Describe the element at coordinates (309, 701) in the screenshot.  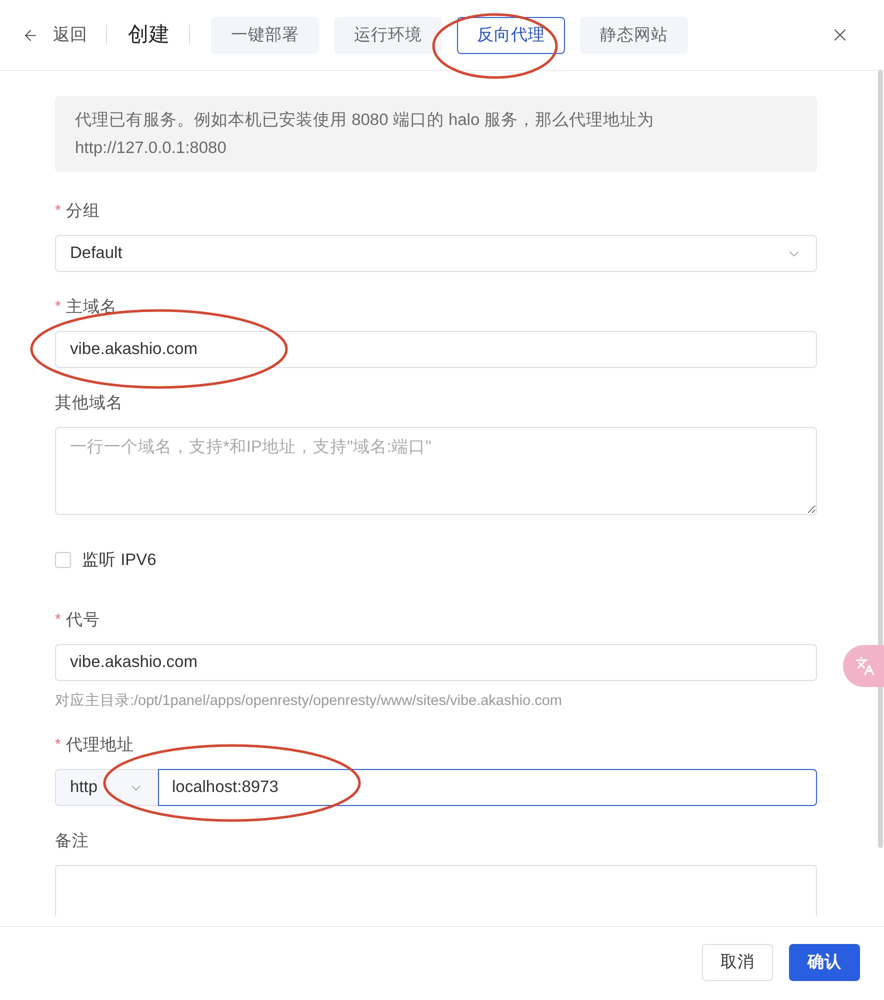
I see `hint-text: 对应主目录:/opt/1panel/apps/openresty/openresty/www/sites/vibe.akashio.com` at that location.